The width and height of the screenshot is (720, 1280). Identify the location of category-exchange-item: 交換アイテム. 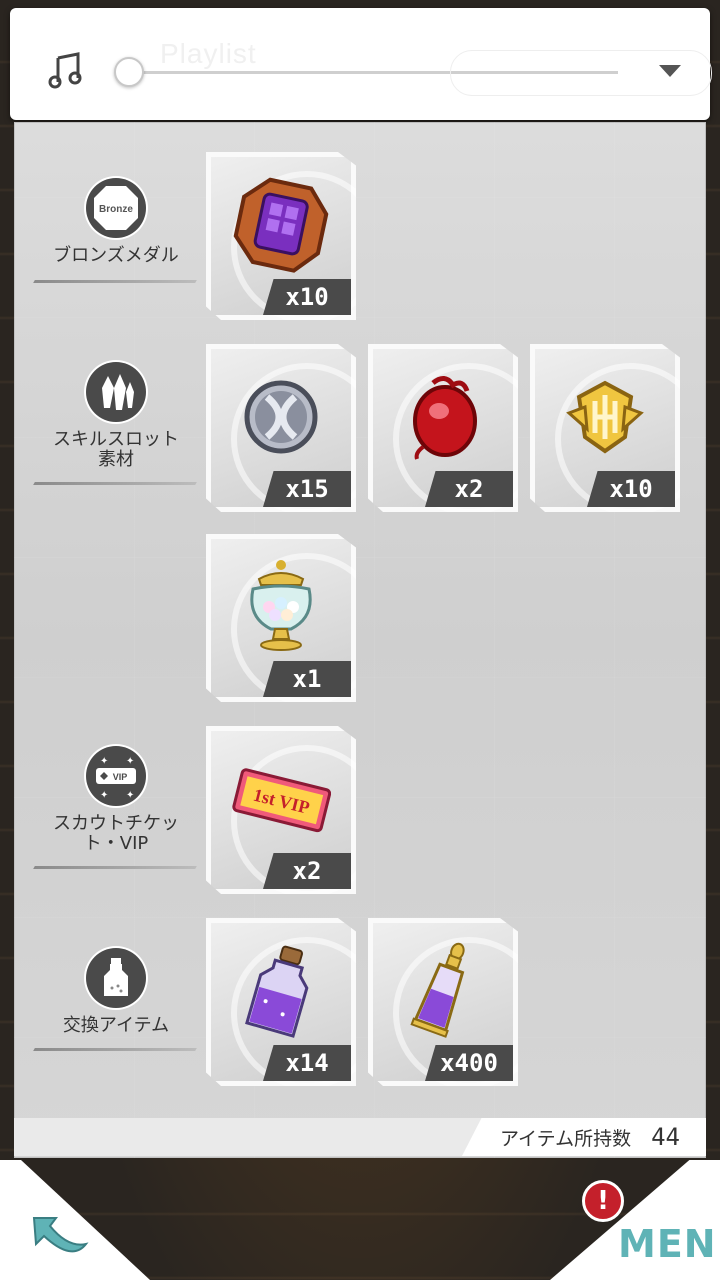
(116, 992).